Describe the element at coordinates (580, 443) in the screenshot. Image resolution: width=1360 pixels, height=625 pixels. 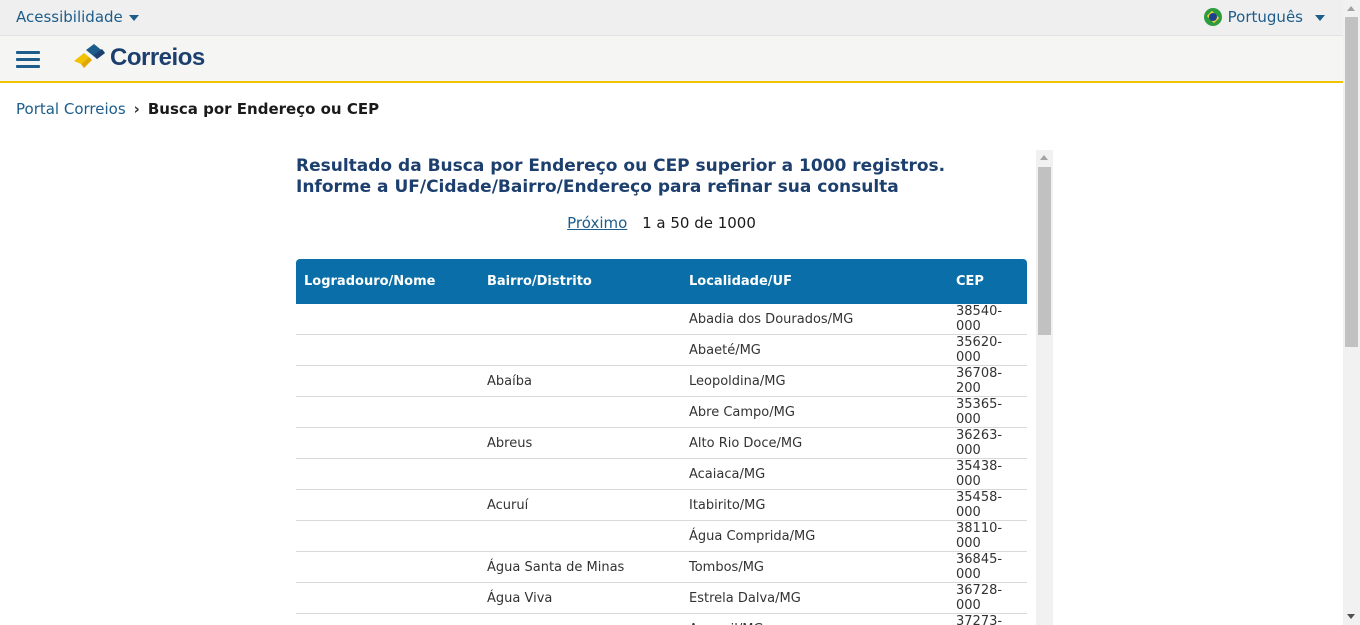
I see `cell-bairro: Abreus` at that location.